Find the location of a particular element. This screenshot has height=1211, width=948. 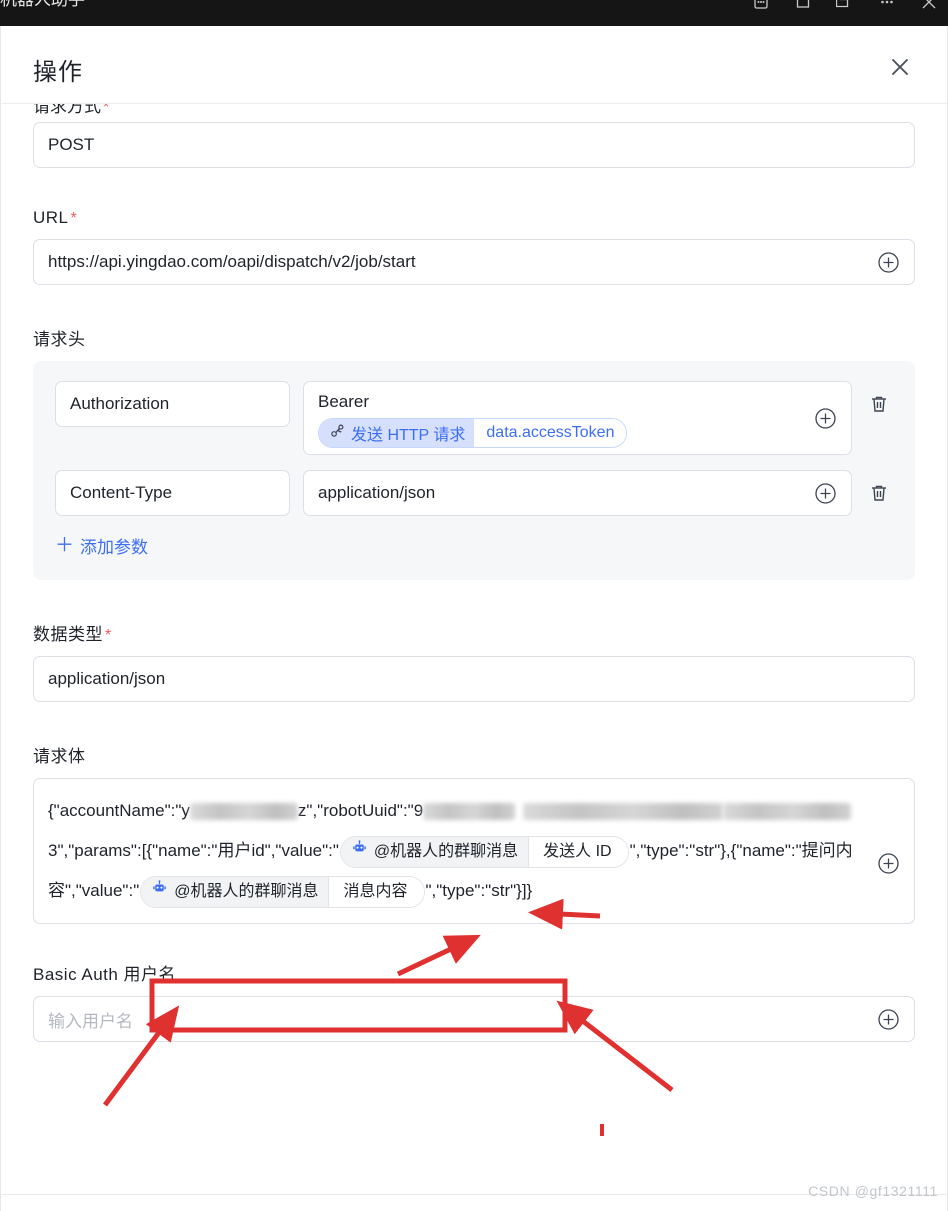

header-value-input: Bearer 发送 HTTP 请求 data.accessToken is located at coordinates (577, 418).